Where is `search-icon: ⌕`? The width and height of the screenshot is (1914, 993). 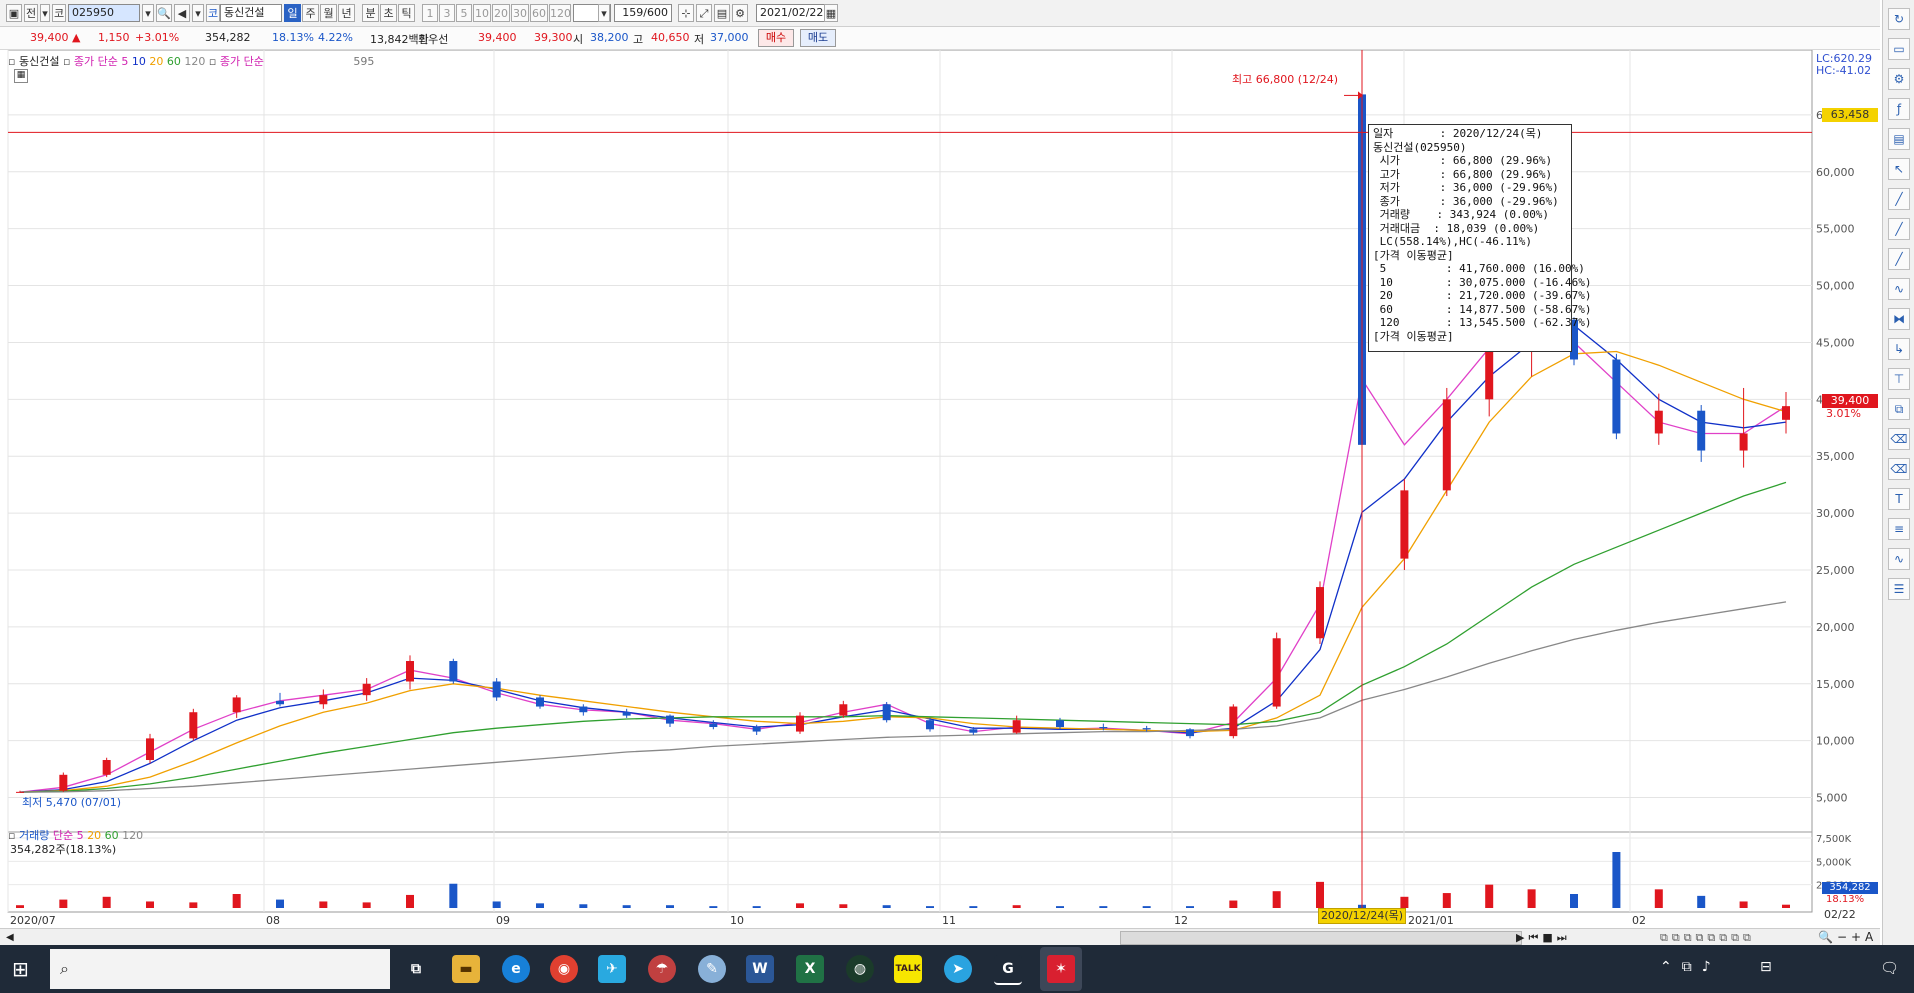
search-icon: ⌕ is located at coordinates (64, 968).